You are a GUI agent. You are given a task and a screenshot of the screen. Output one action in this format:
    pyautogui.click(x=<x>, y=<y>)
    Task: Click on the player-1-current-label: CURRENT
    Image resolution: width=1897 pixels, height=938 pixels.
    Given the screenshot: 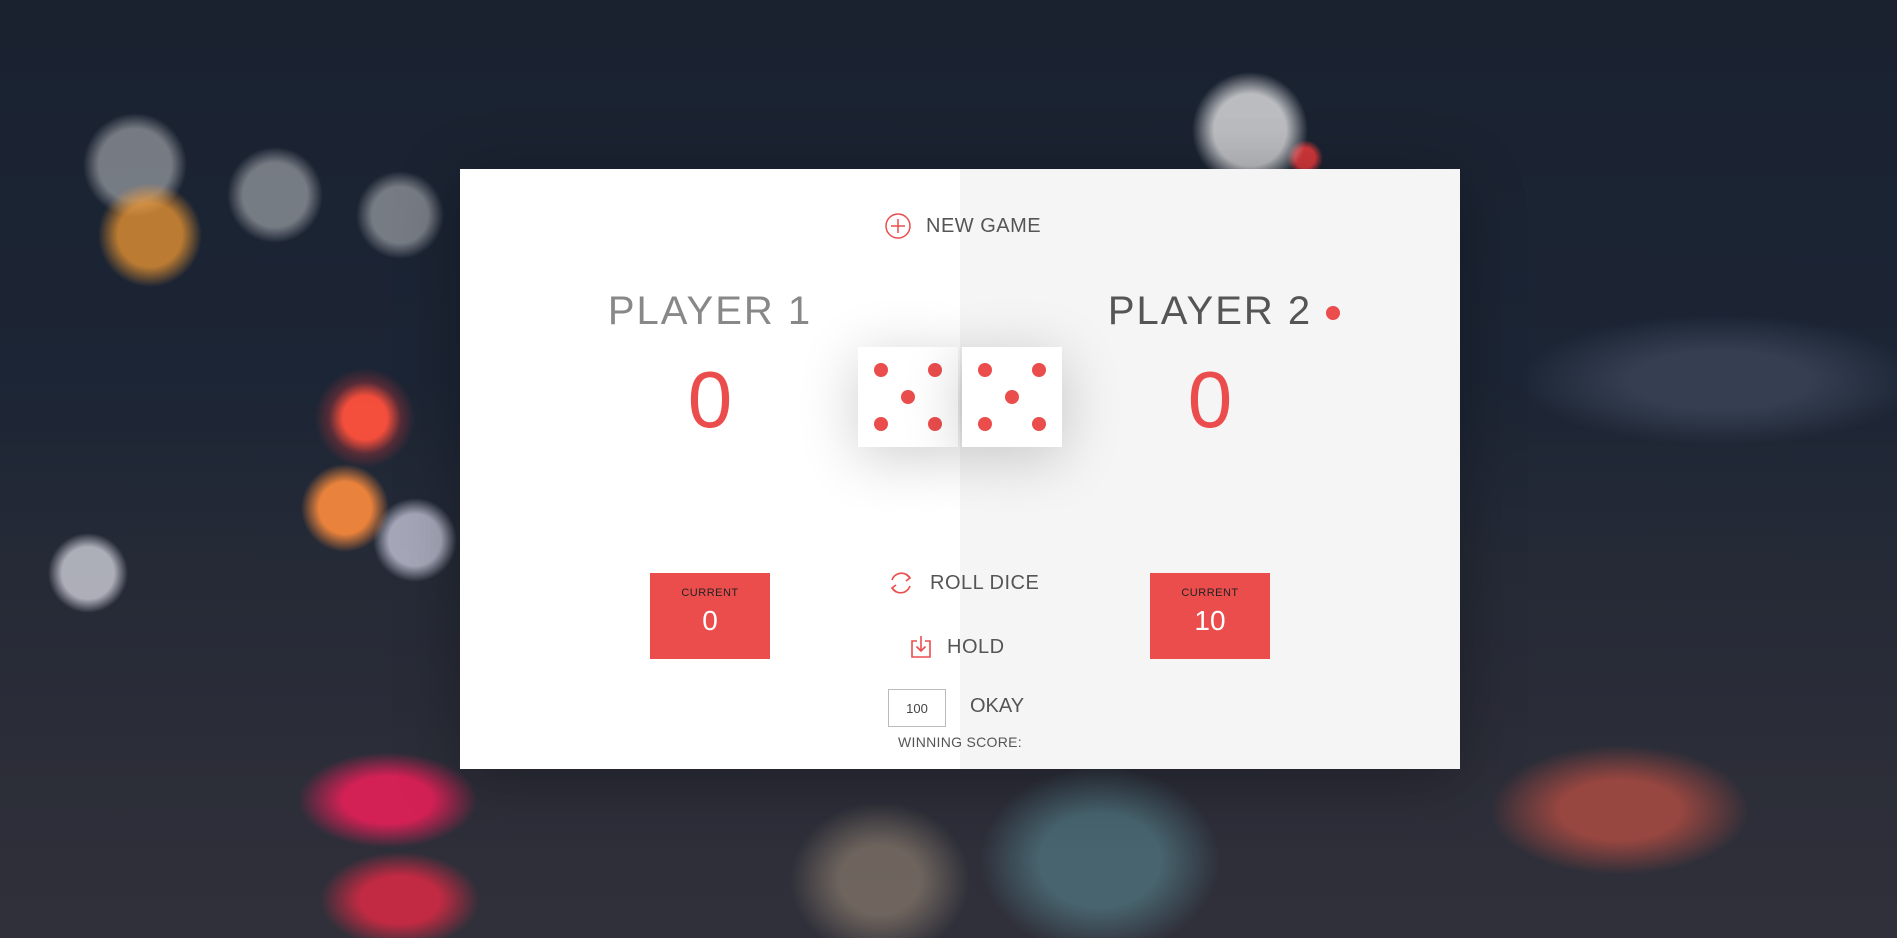 What is the action you would take?
    pyautogui.click(x=710, y=593)
    